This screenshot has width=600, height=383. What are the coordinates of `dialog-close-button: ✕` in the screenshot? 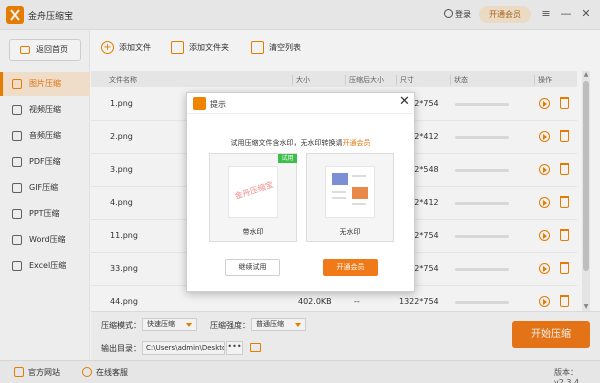 It's located at (404, 102).